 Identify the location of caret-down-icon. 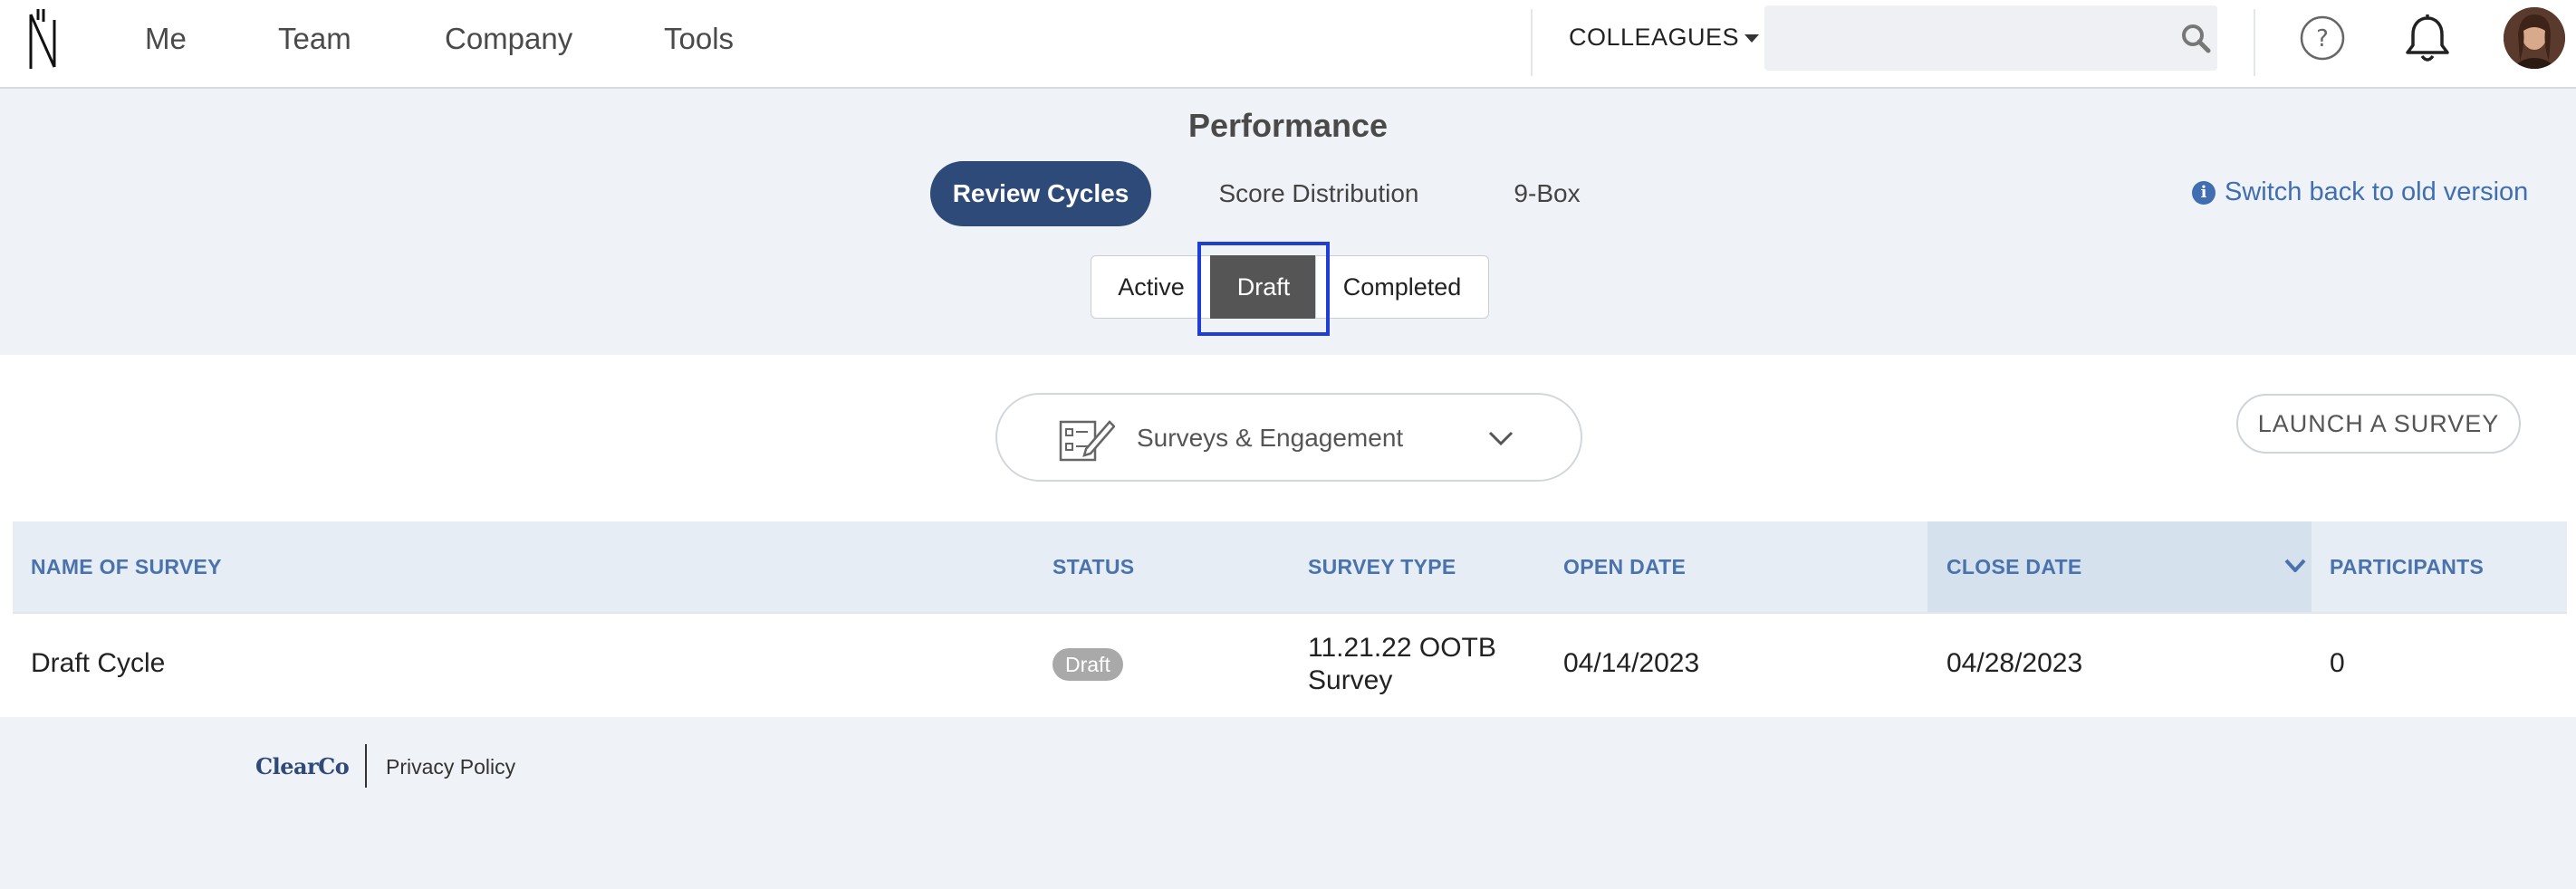
(1752, 38).